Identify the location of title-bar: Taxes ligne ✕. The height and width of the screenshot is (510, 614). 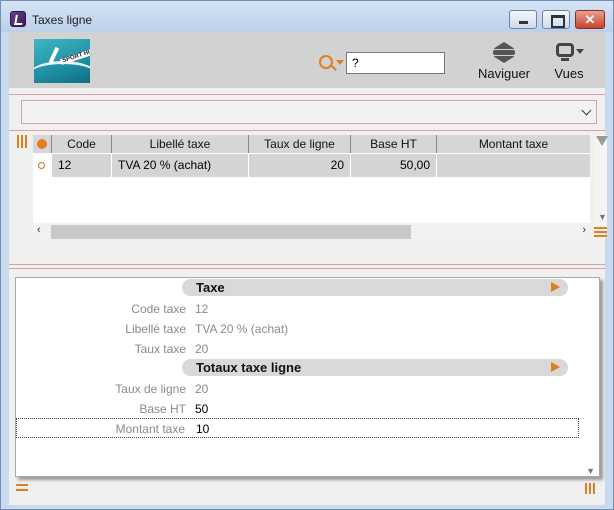
(307, 16).